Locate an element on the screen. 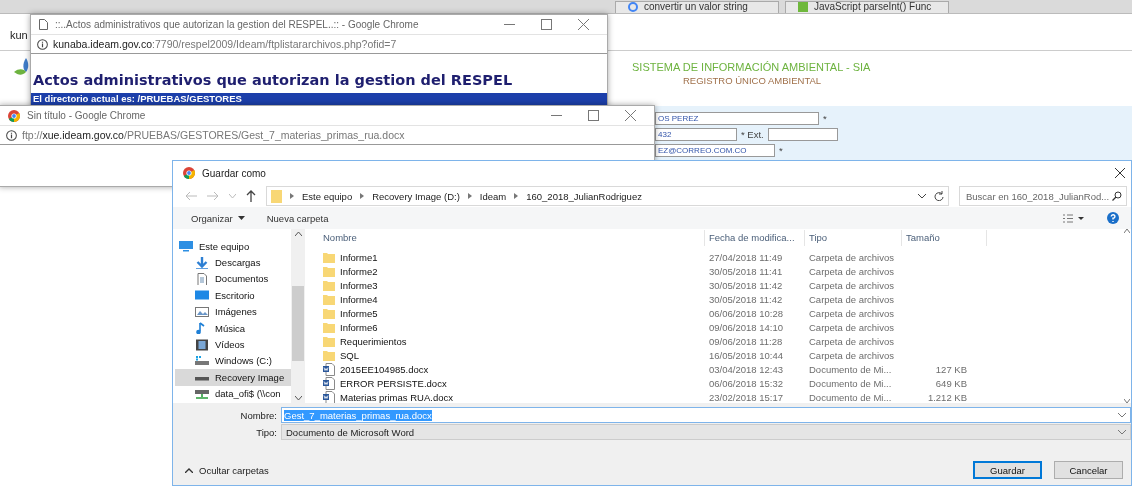  spreadsheet-icon is located at coordinates (803, 7).